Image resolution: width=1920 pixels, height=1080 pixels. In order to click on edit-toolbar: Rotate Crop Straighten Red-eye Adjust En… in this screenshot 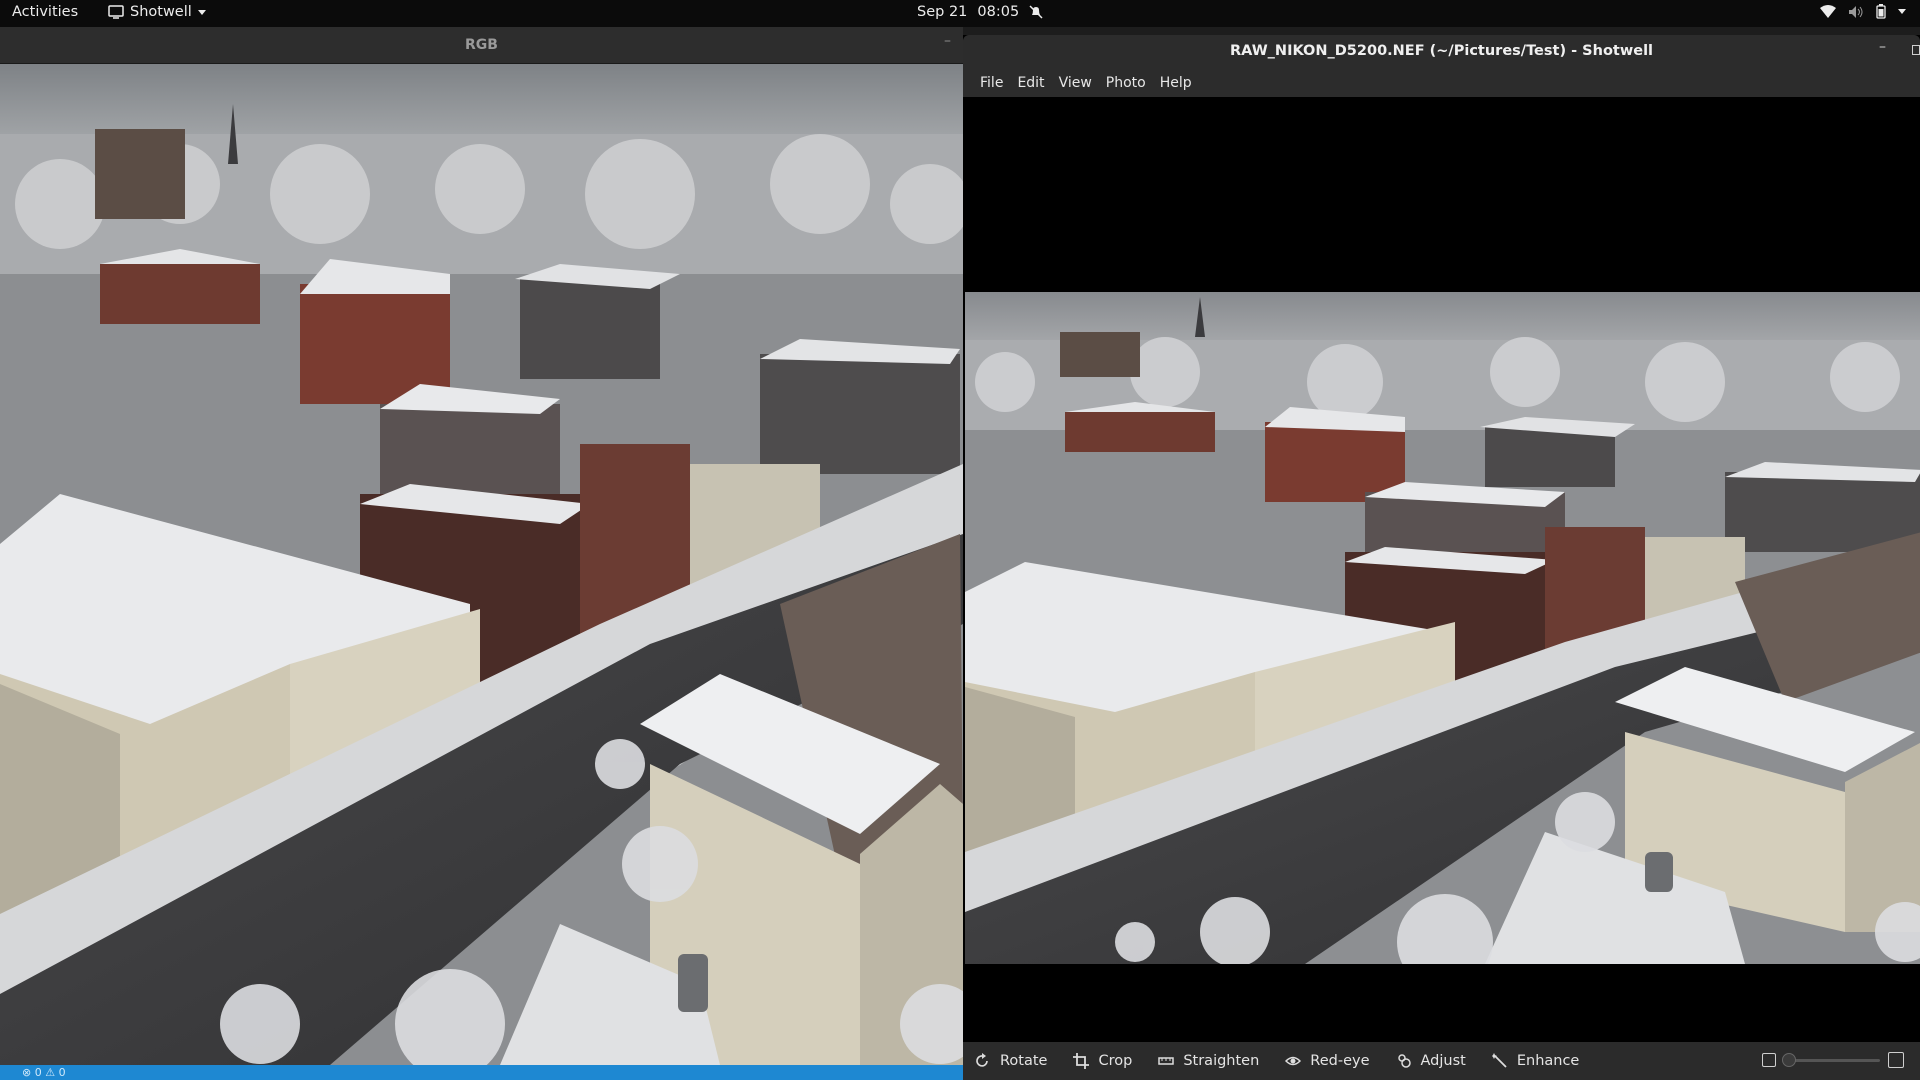, I will do `click(1441, 1061)`.